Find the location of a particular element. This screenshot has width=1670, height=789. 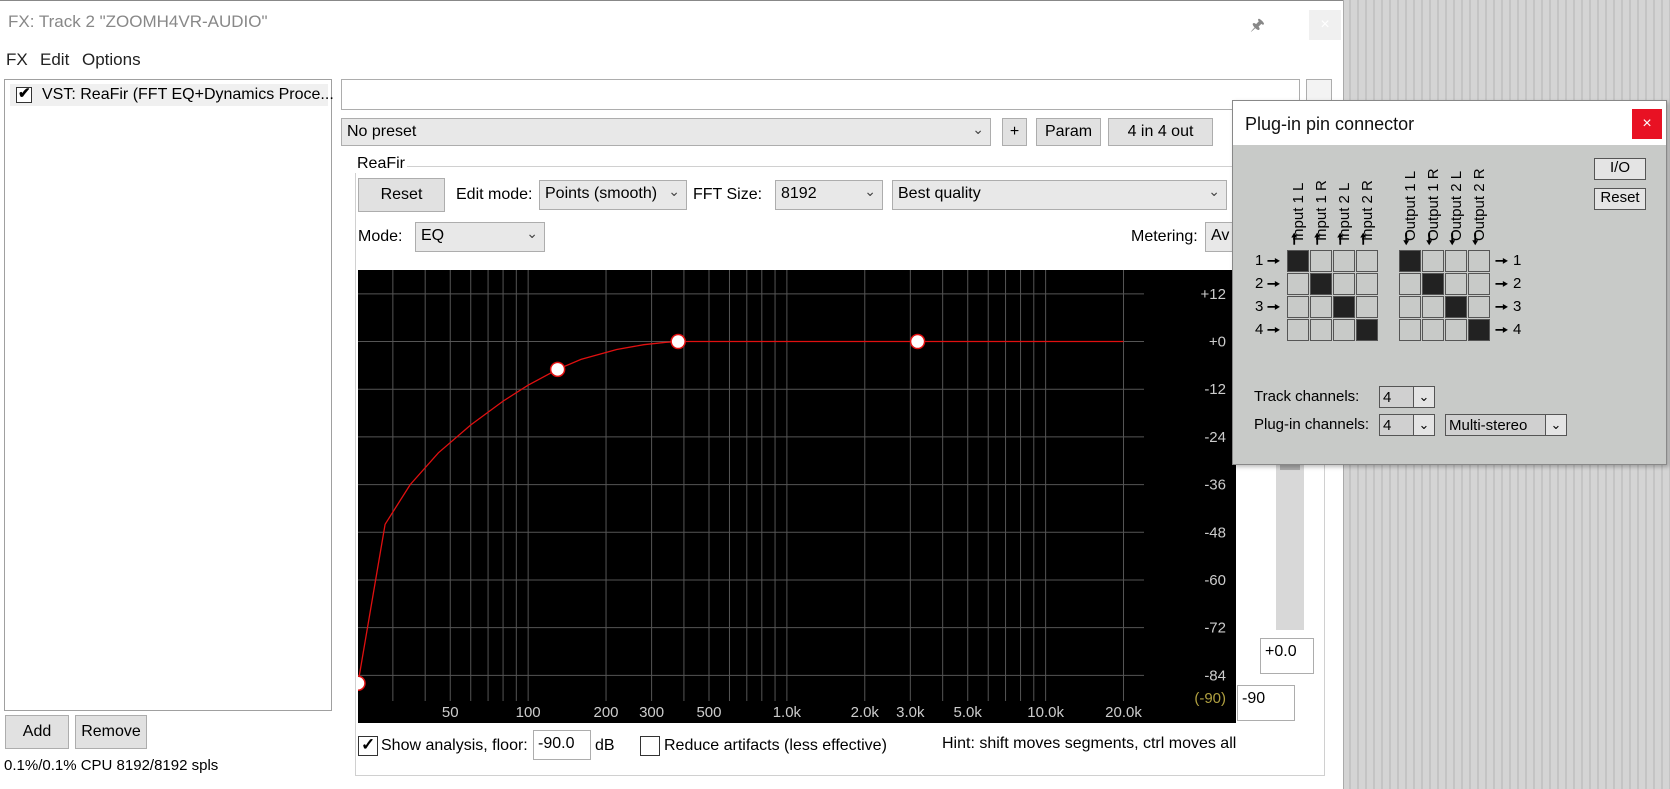

y-tick-label: -84 is located at coordinates (1215, 675).